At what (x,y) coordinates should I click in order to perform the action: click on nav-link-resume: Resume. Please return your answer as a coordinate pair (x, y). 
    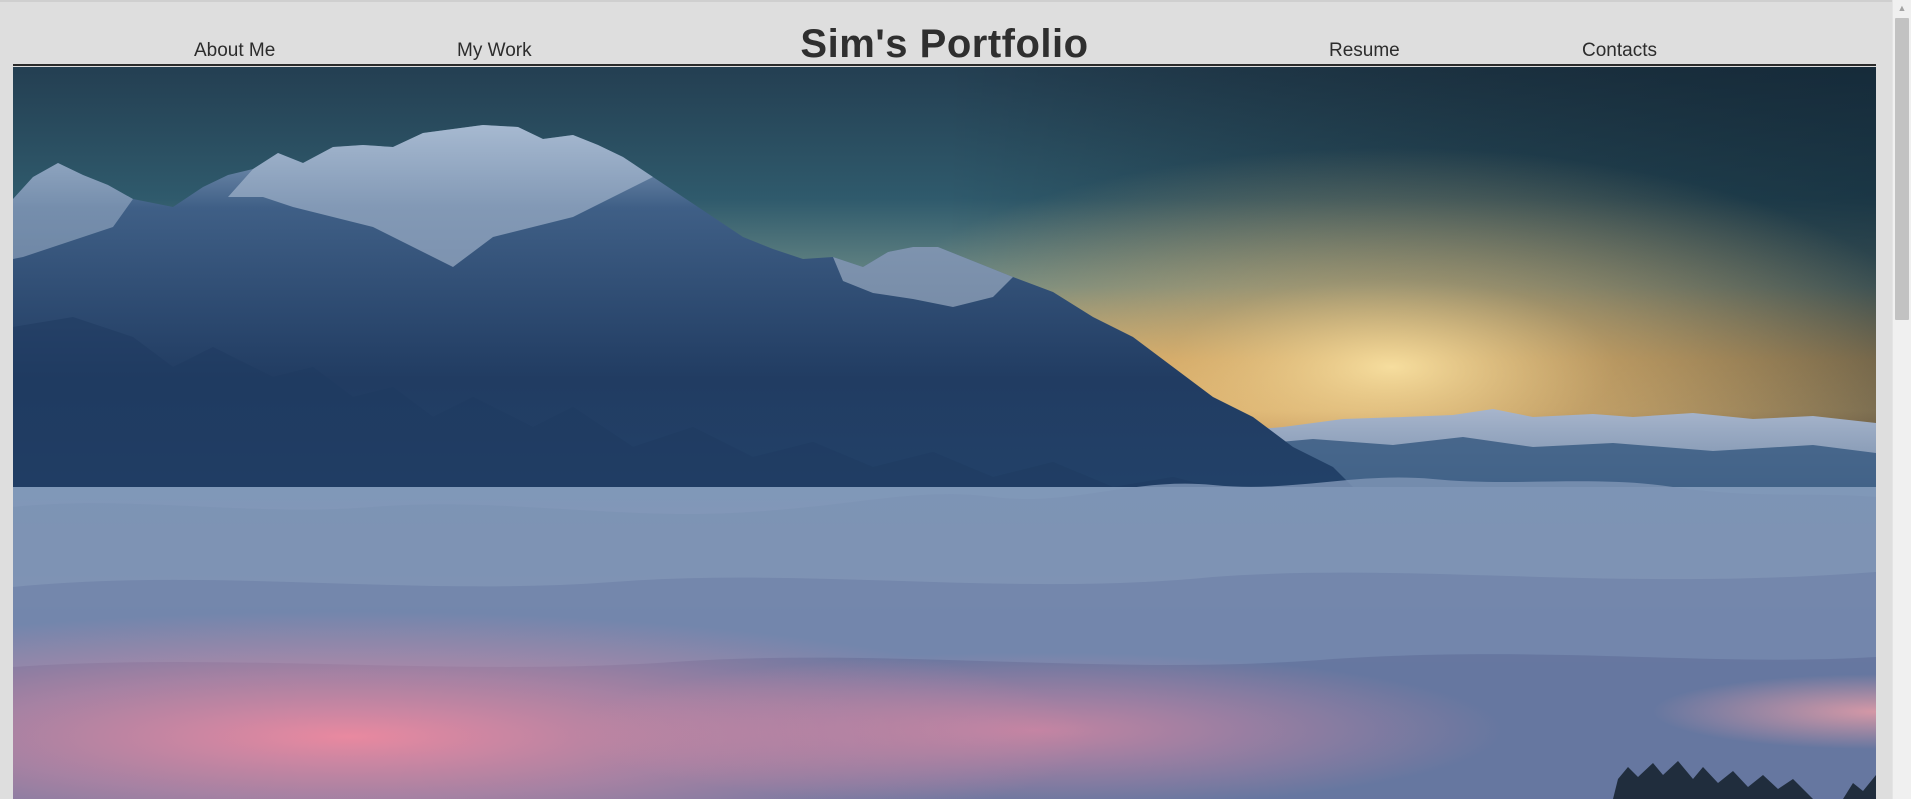
    Looking at the image, I should click on (1364, 51).